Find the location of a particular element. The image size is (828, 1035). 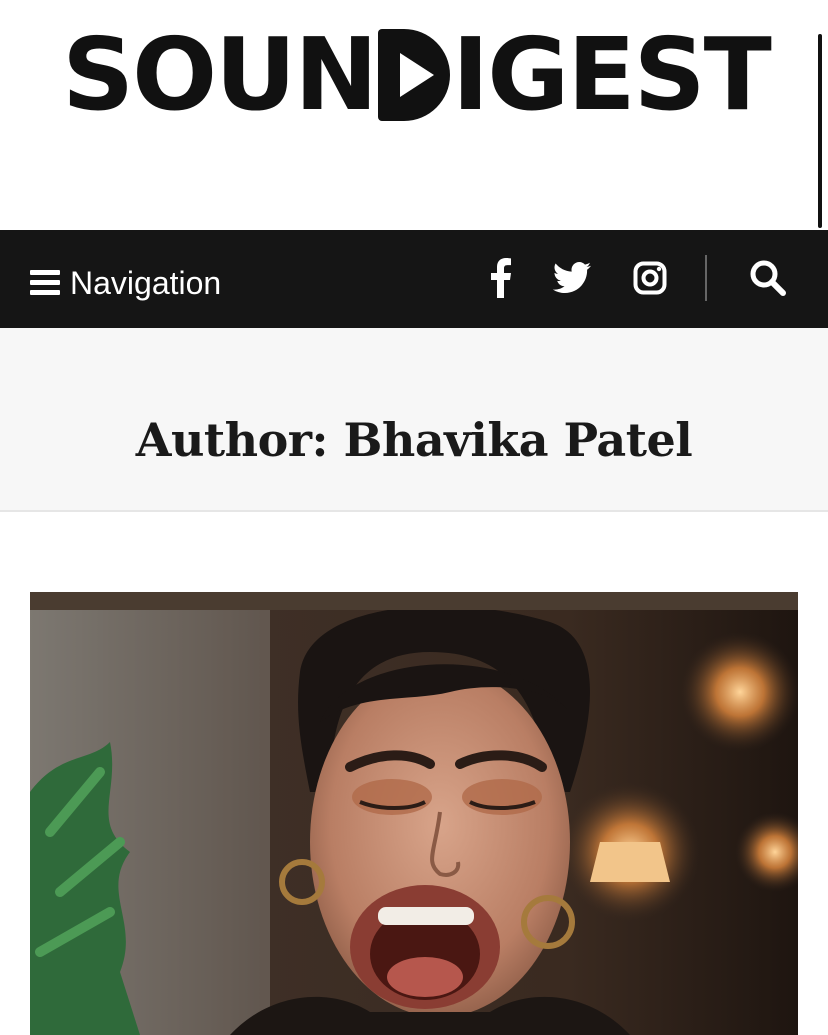

logo-text-left: SOUN is located at coordinates (220, 74).